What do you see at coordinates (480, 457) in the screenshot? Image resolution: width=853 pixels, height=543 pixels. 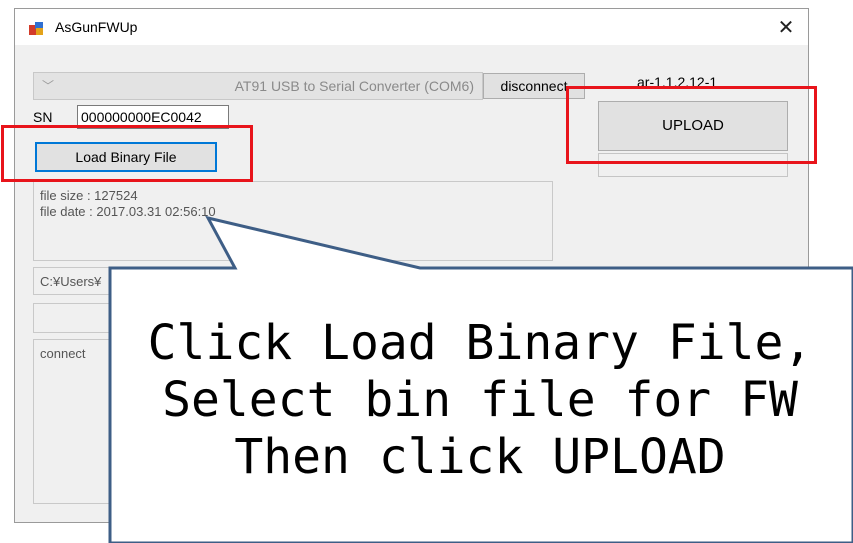 I see `callout-line-3: Then click UPLOAD` at bounding box center [480, 457].